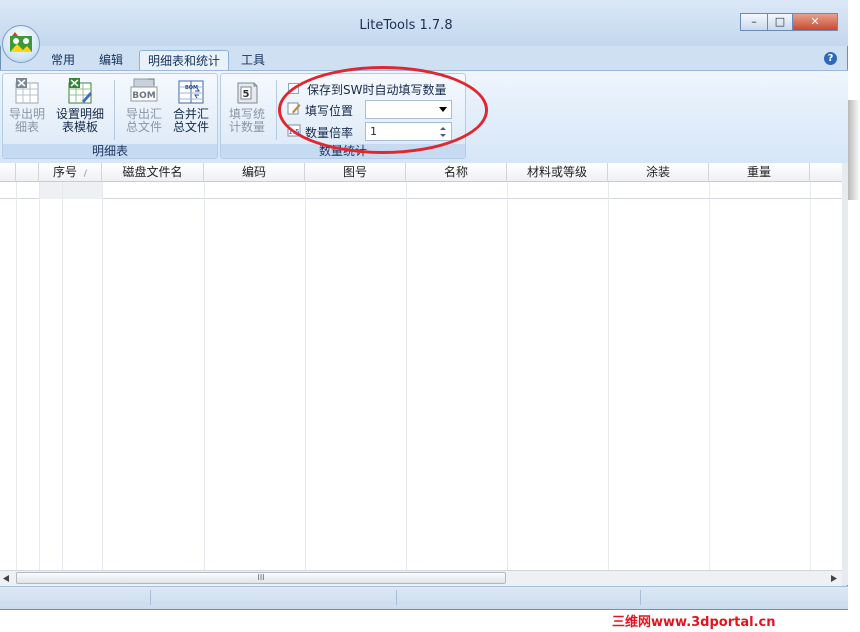 The image size is (860, 632). What do you see at coordinates (456, 172) in the screenshot?
I see `column-header-name: 名称` at bounding box center [456, 172].